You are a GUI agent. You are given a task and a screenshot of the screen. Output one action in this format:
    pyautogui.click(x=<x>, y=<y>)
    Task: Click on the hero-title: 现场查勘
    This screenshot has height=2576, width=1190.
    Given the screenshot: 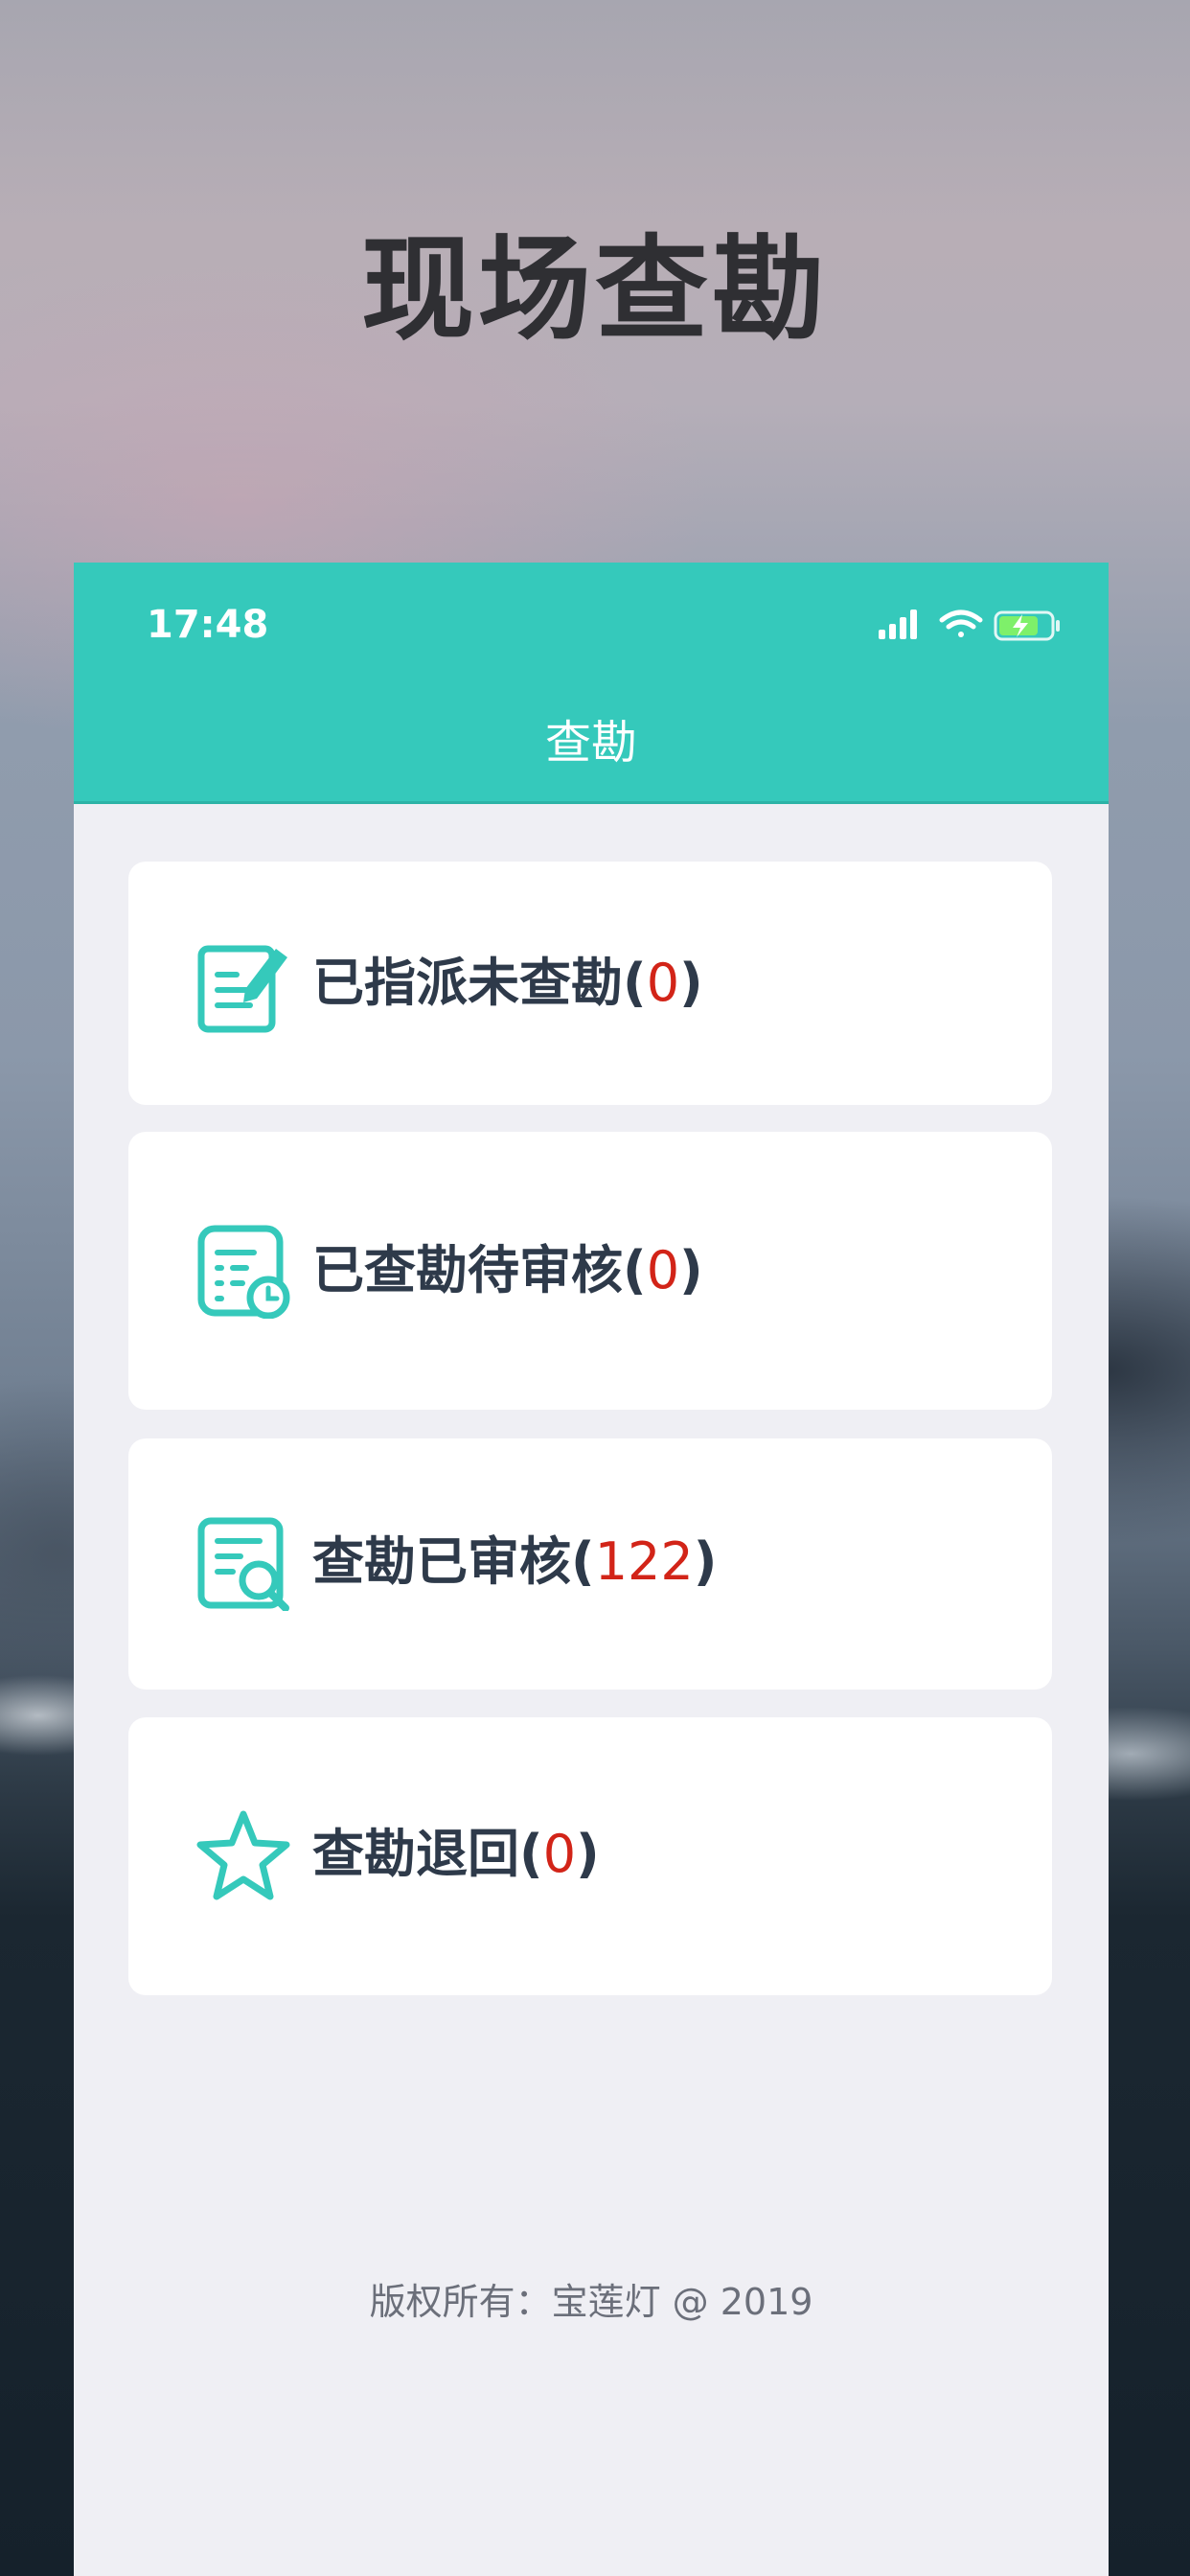 What is the action you would take?
    pyautogui.click(x=594, y=289)
    